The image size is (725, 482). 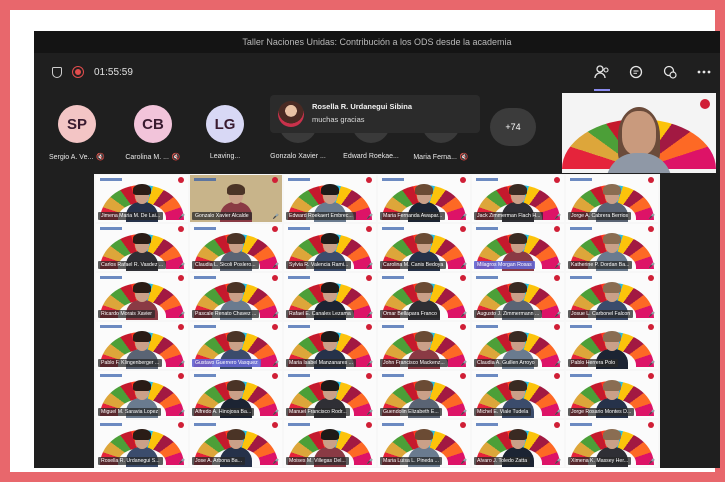 What do you see at coordinates (377, 72) in the screenshot?
I see `meeting-toolbar: 01:55:59` at bounding box center [377, 72].